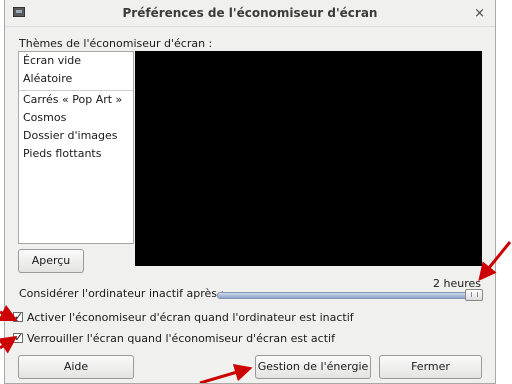  Describe the element at coordinates (495, 261) in the screenshot. I see `arrow-to-idle-slider` at that location.